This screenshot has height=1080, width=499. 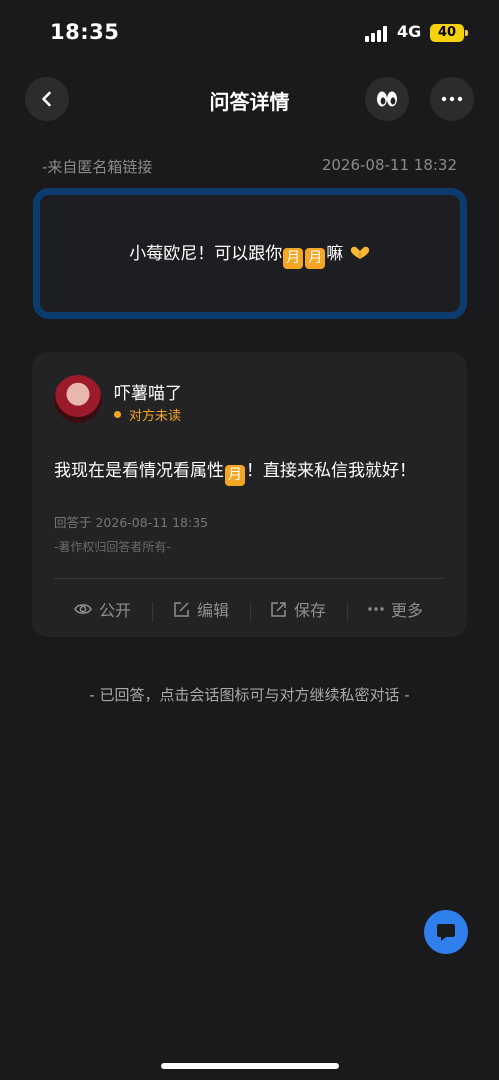 What do you see at coordinates (359, 252) in the screenshot?
I see `heart-hands-icon` at bounding box center [359, 252].